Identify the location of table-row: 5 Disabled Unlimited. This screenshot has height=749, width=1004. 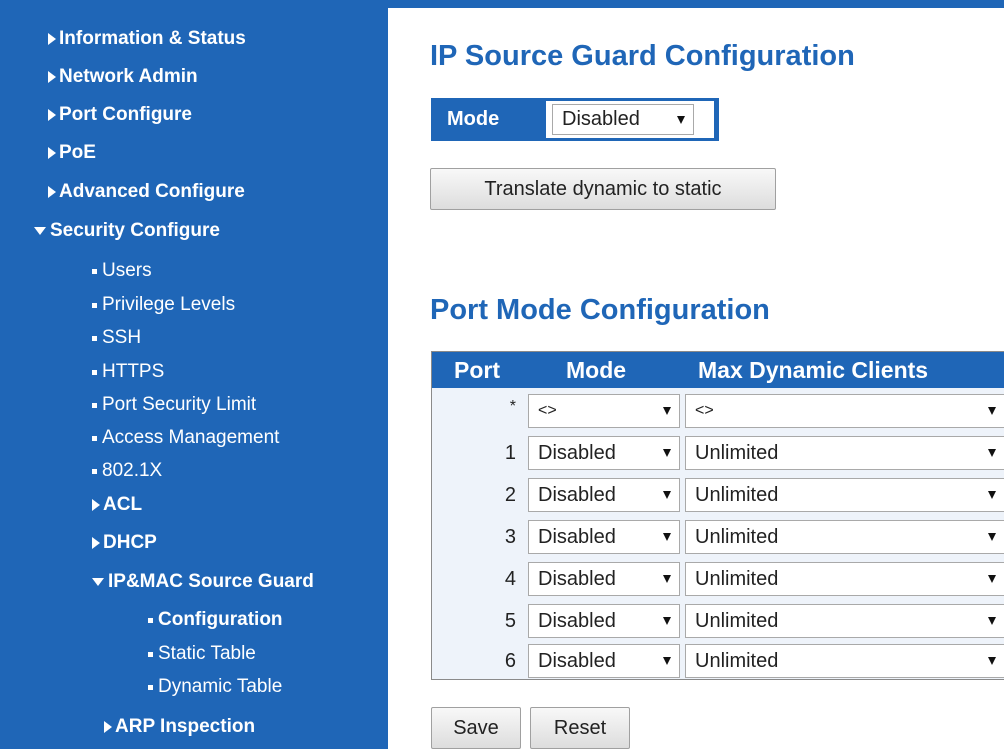
(718, 621).